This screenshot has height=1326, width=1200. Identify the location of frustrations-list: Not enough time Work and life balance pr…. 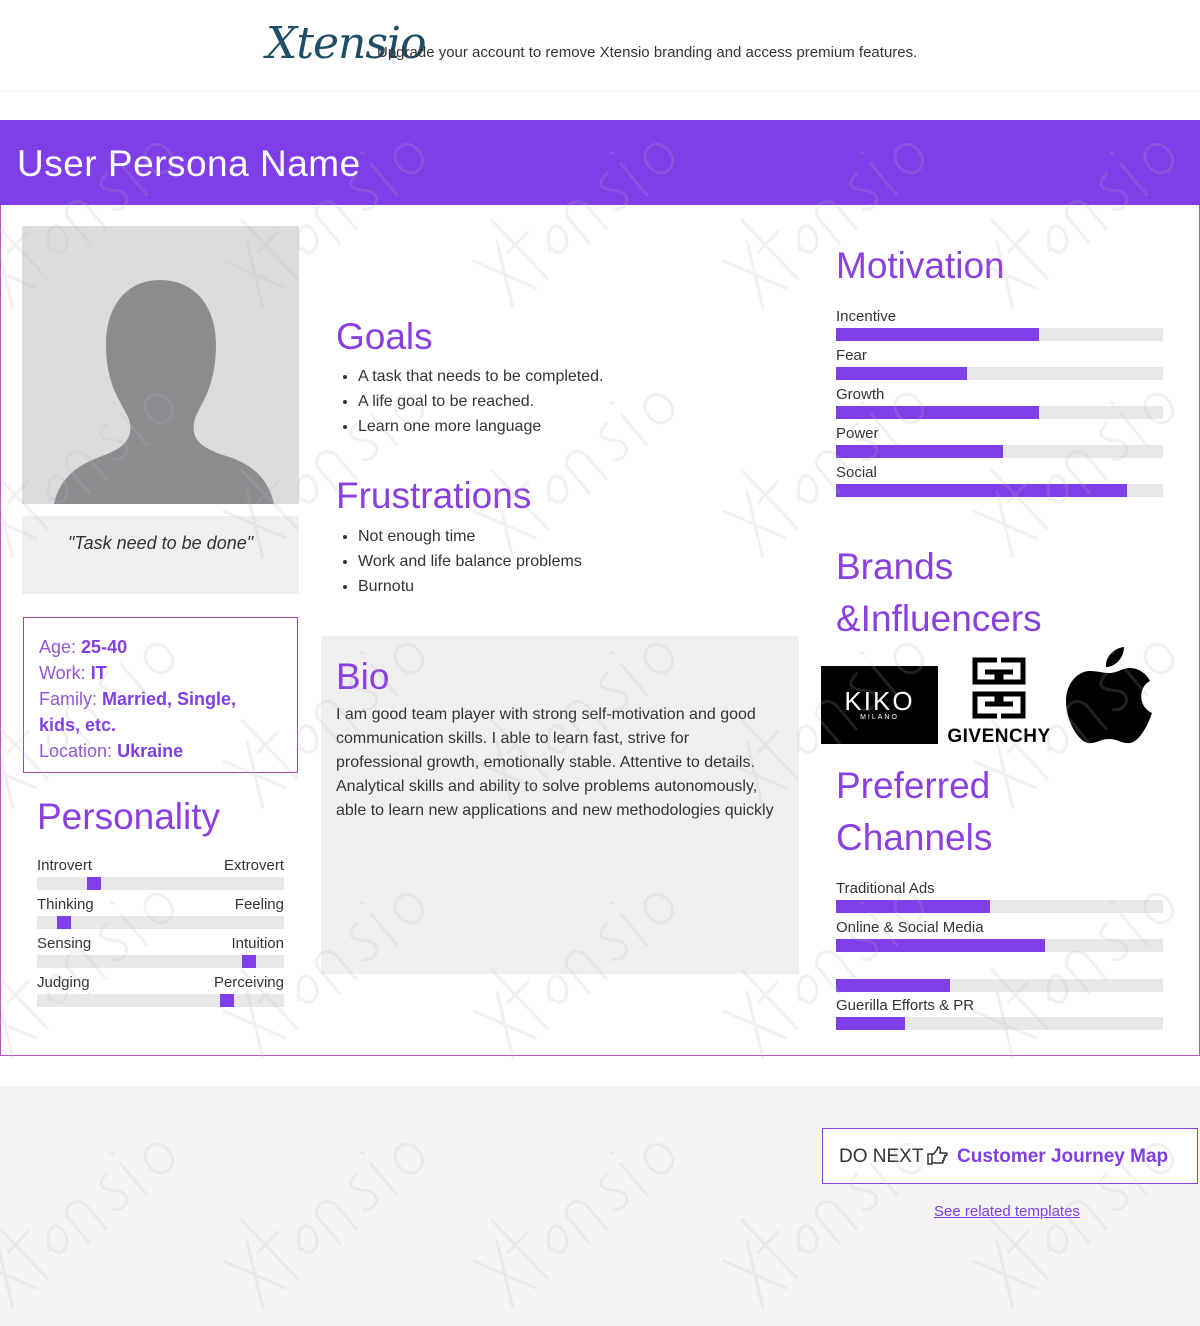
(470, 561).